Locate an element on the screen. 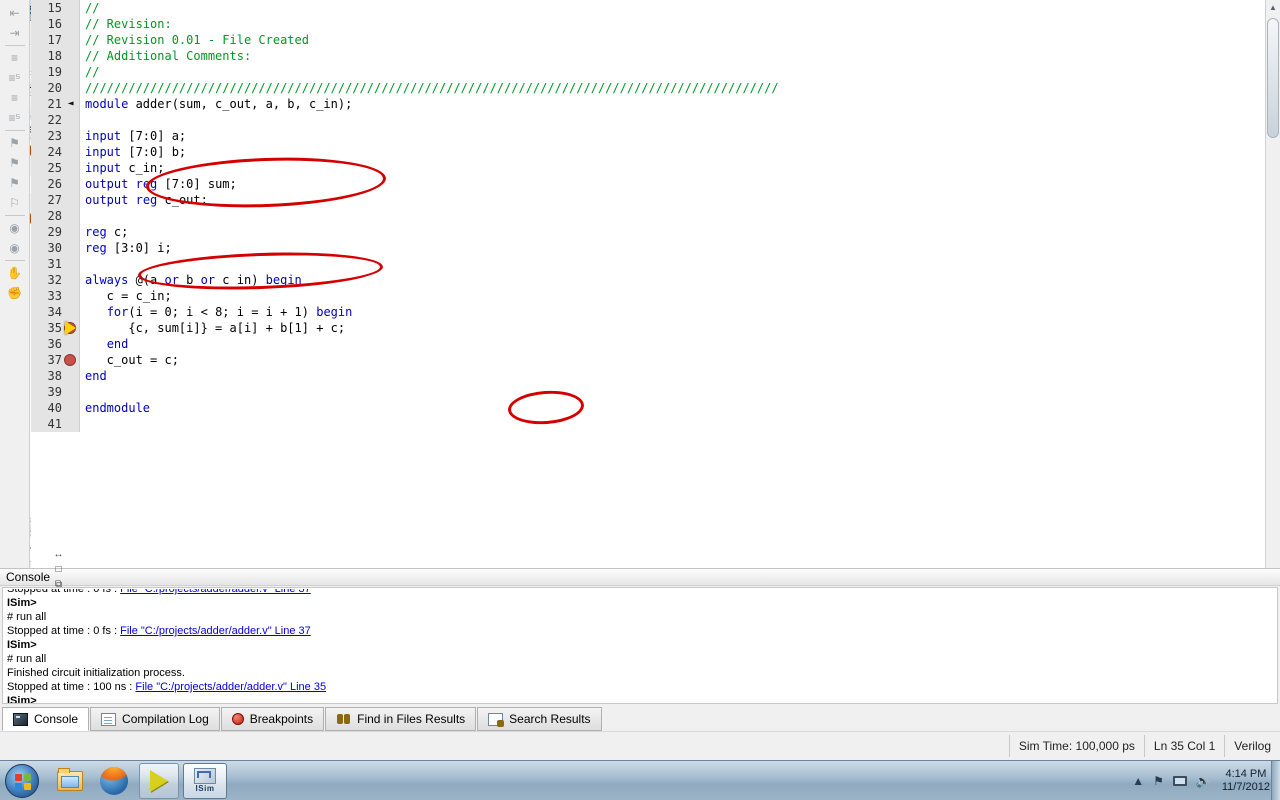 This screenshot has width=1280, height=800. code-line-32: 32 always @(a or b or c_in) begin is located at coordinates (648, 280).